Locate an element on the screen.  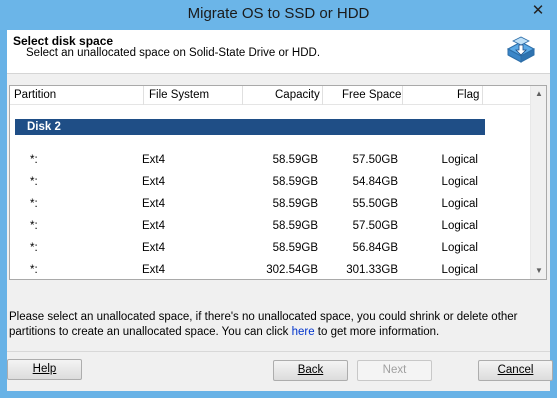
scroll-up-icon: ▲ is located at coordinates (539, 94).